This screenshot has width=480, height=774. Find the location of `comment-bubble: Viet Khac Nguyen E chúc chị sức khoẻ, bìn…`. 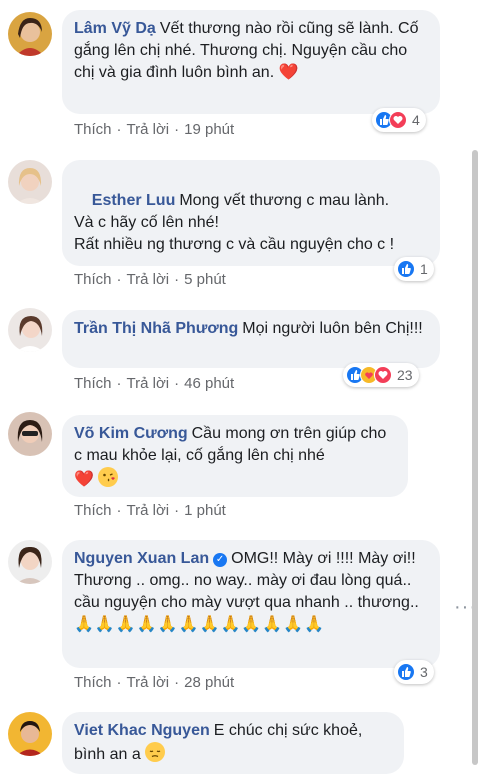

comment-bubble: Viet Khac Nguyen E chúc chị sức khoẻ, bìn… is located at coordinates (233, 743).